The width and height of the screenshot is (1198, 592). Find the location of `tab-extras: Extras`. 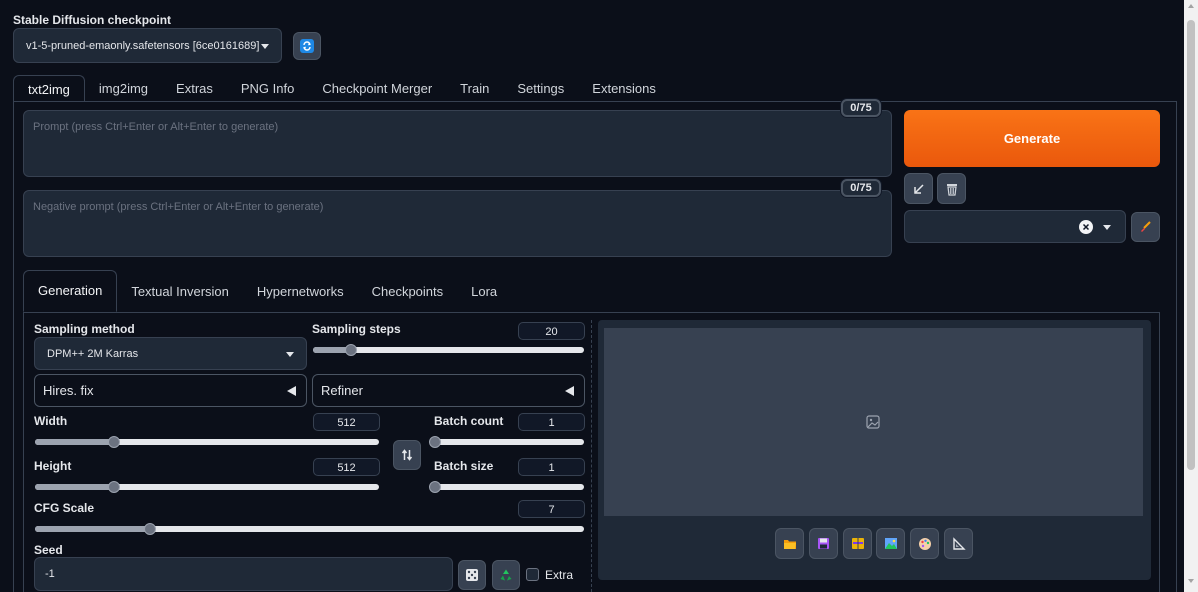

tab-extras: Extras is located at coordinates (194, 88).